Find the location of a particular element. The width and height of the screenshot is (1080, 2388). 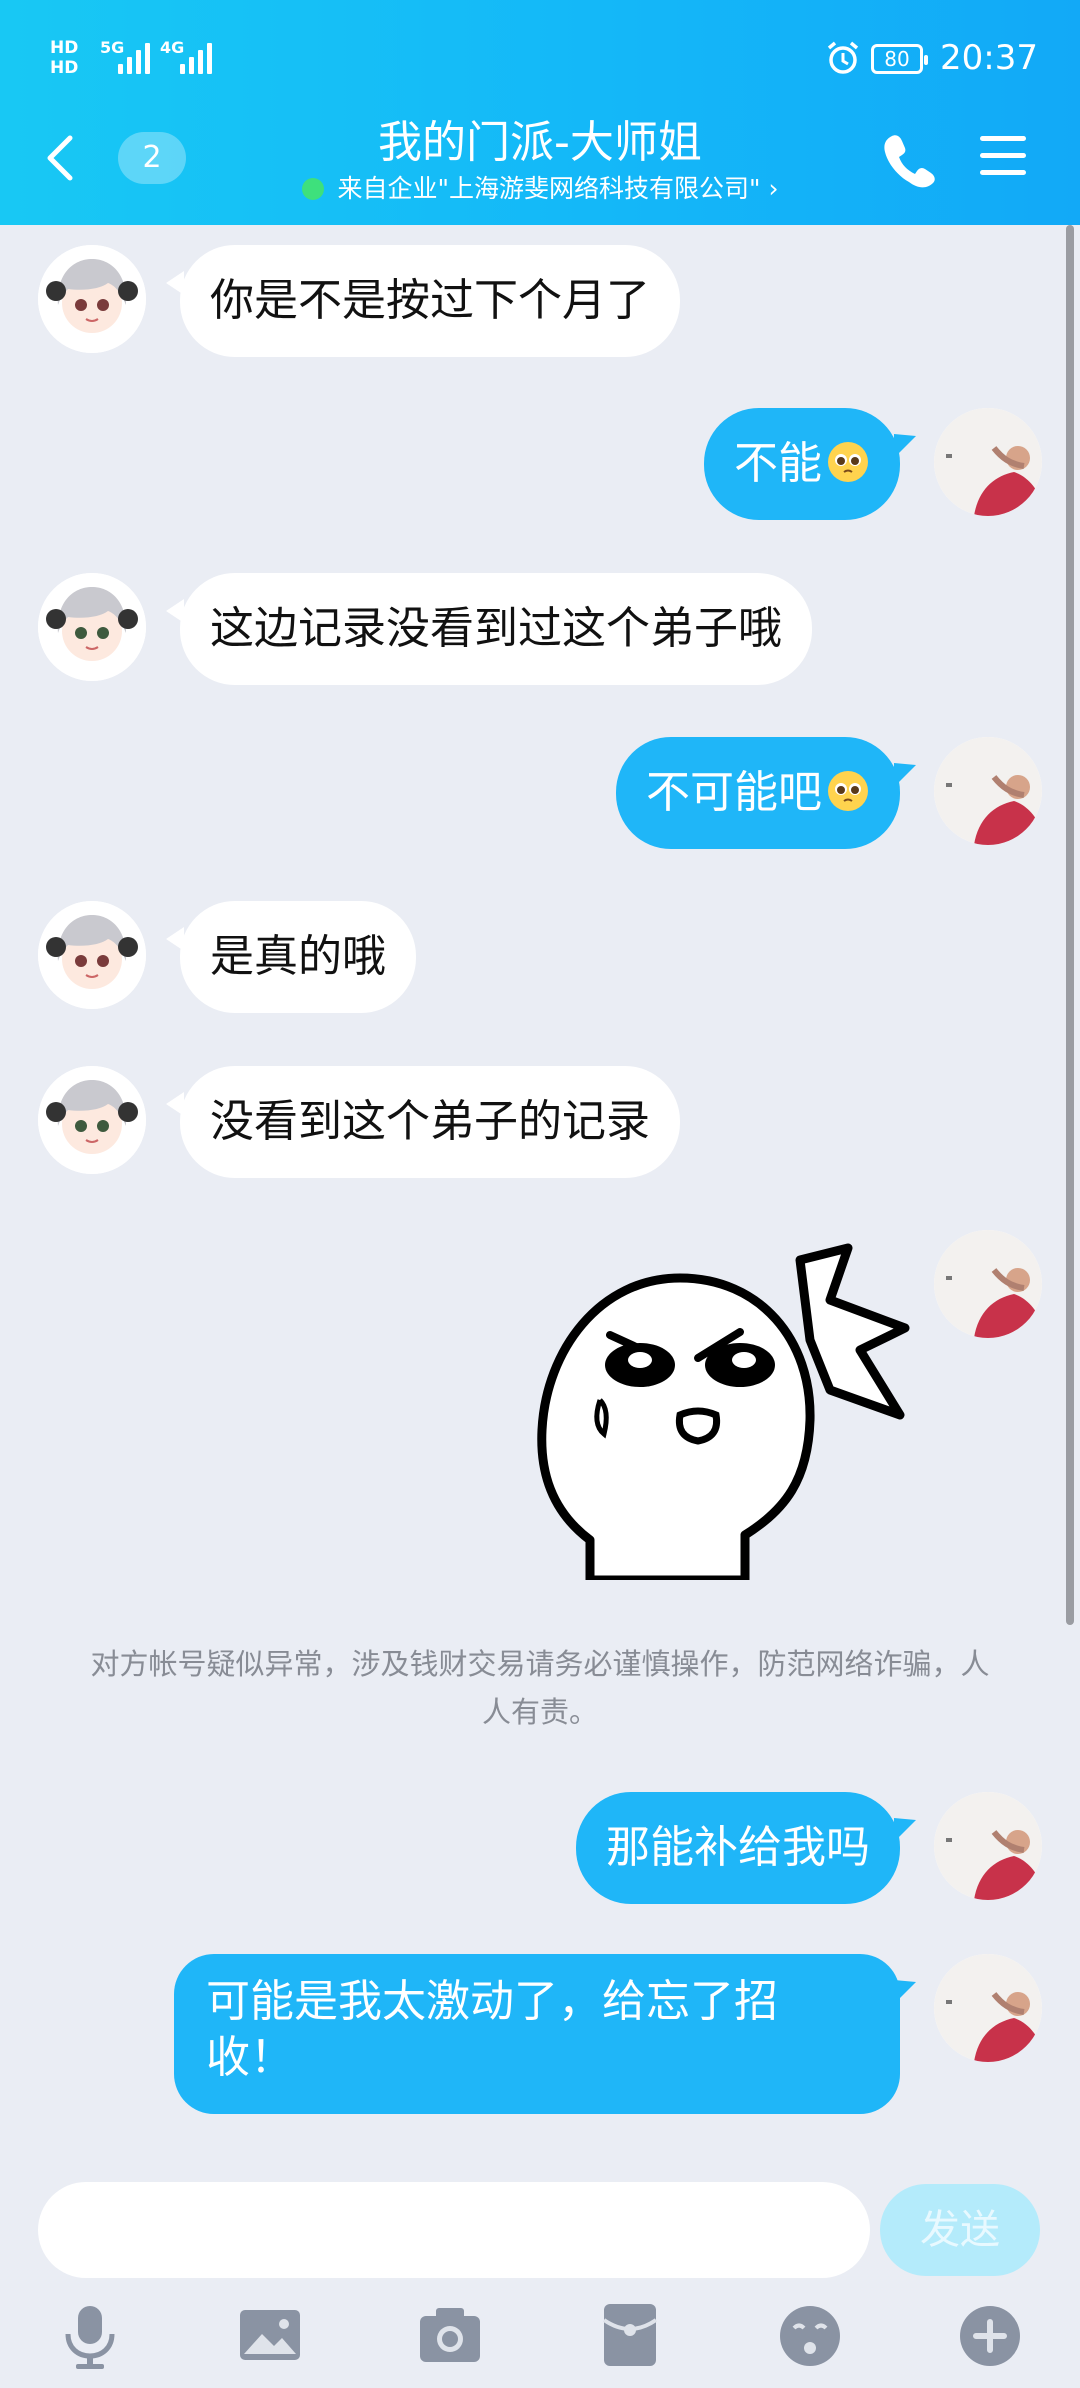

message-bubble: 不可能吧 is located at coordinates (758, 793).